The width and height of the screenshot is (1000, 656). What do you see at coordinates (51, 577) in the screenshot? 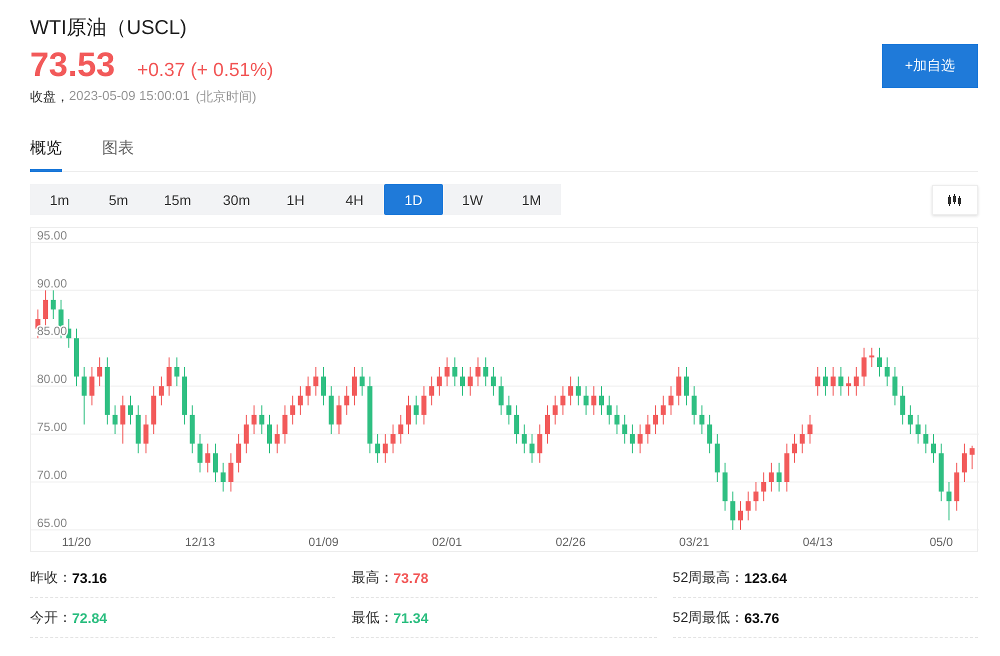
I see `stat-label: 昨收：` at bounding box center [51, 577].